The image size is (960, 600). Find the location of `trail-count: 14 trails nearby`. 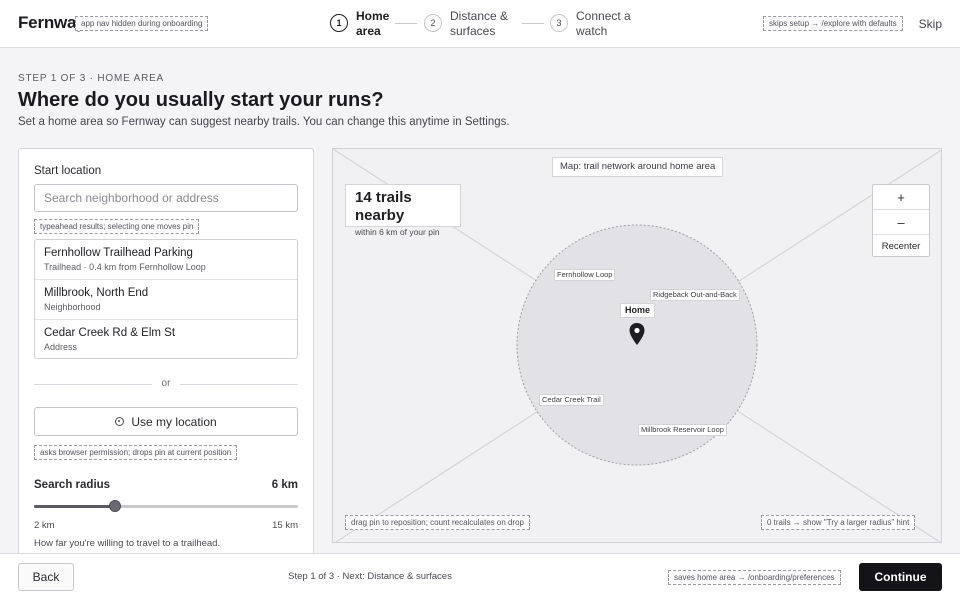

trail-count: 14 trails nearby is located at coordinates (383, 206).